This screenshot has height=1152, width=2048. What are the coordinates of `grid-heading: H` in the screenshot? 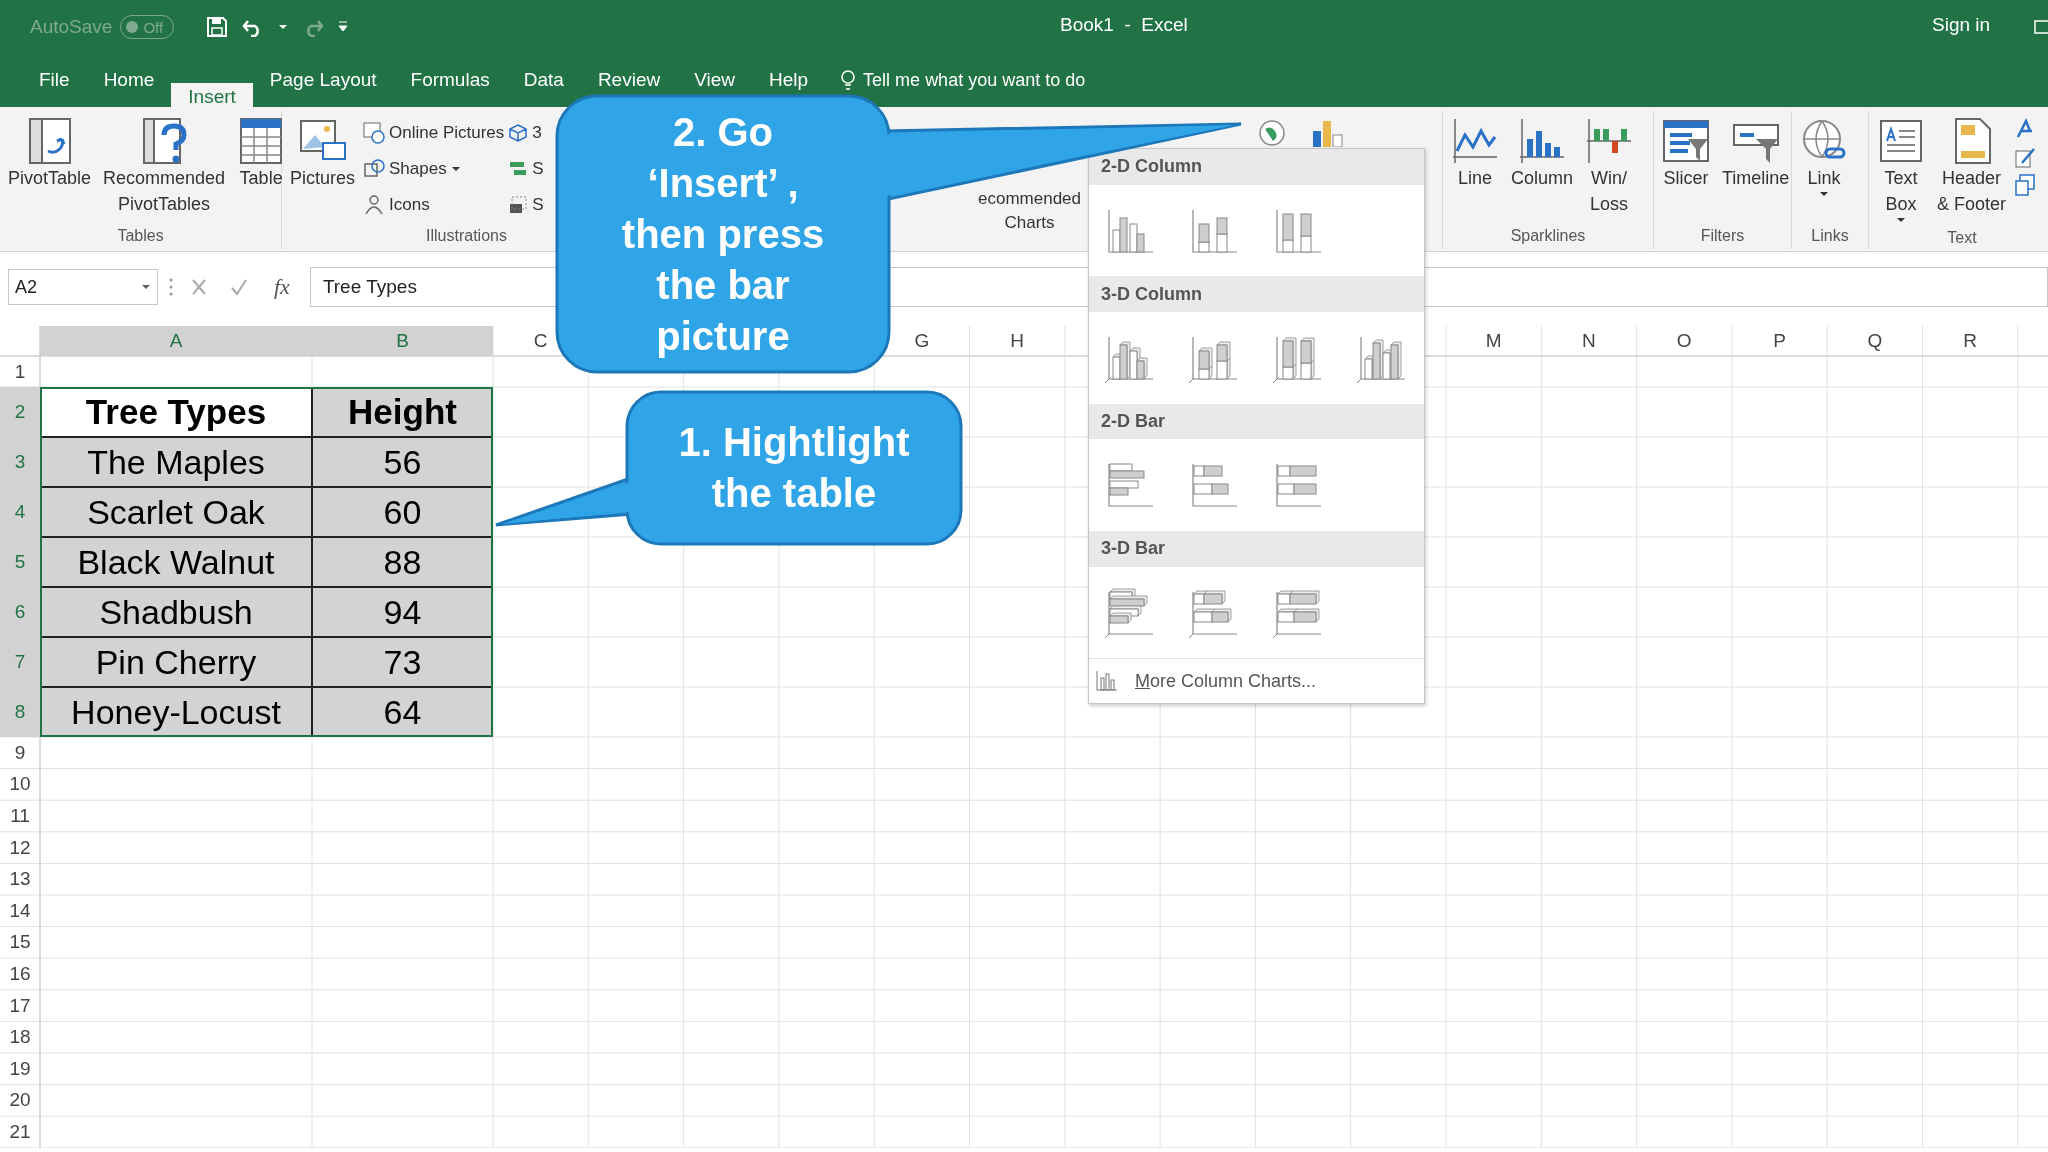 It's located at (1017, 341).